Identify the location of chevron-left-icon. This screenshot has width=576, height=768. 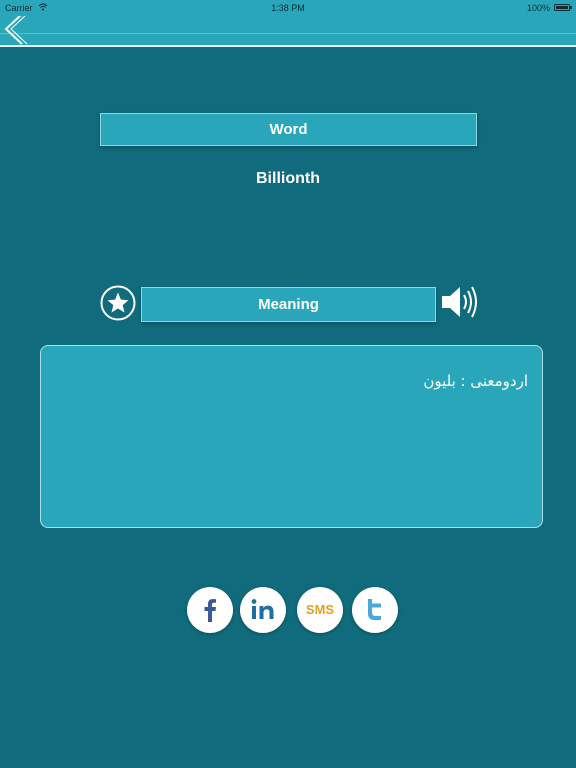
(16, 29).